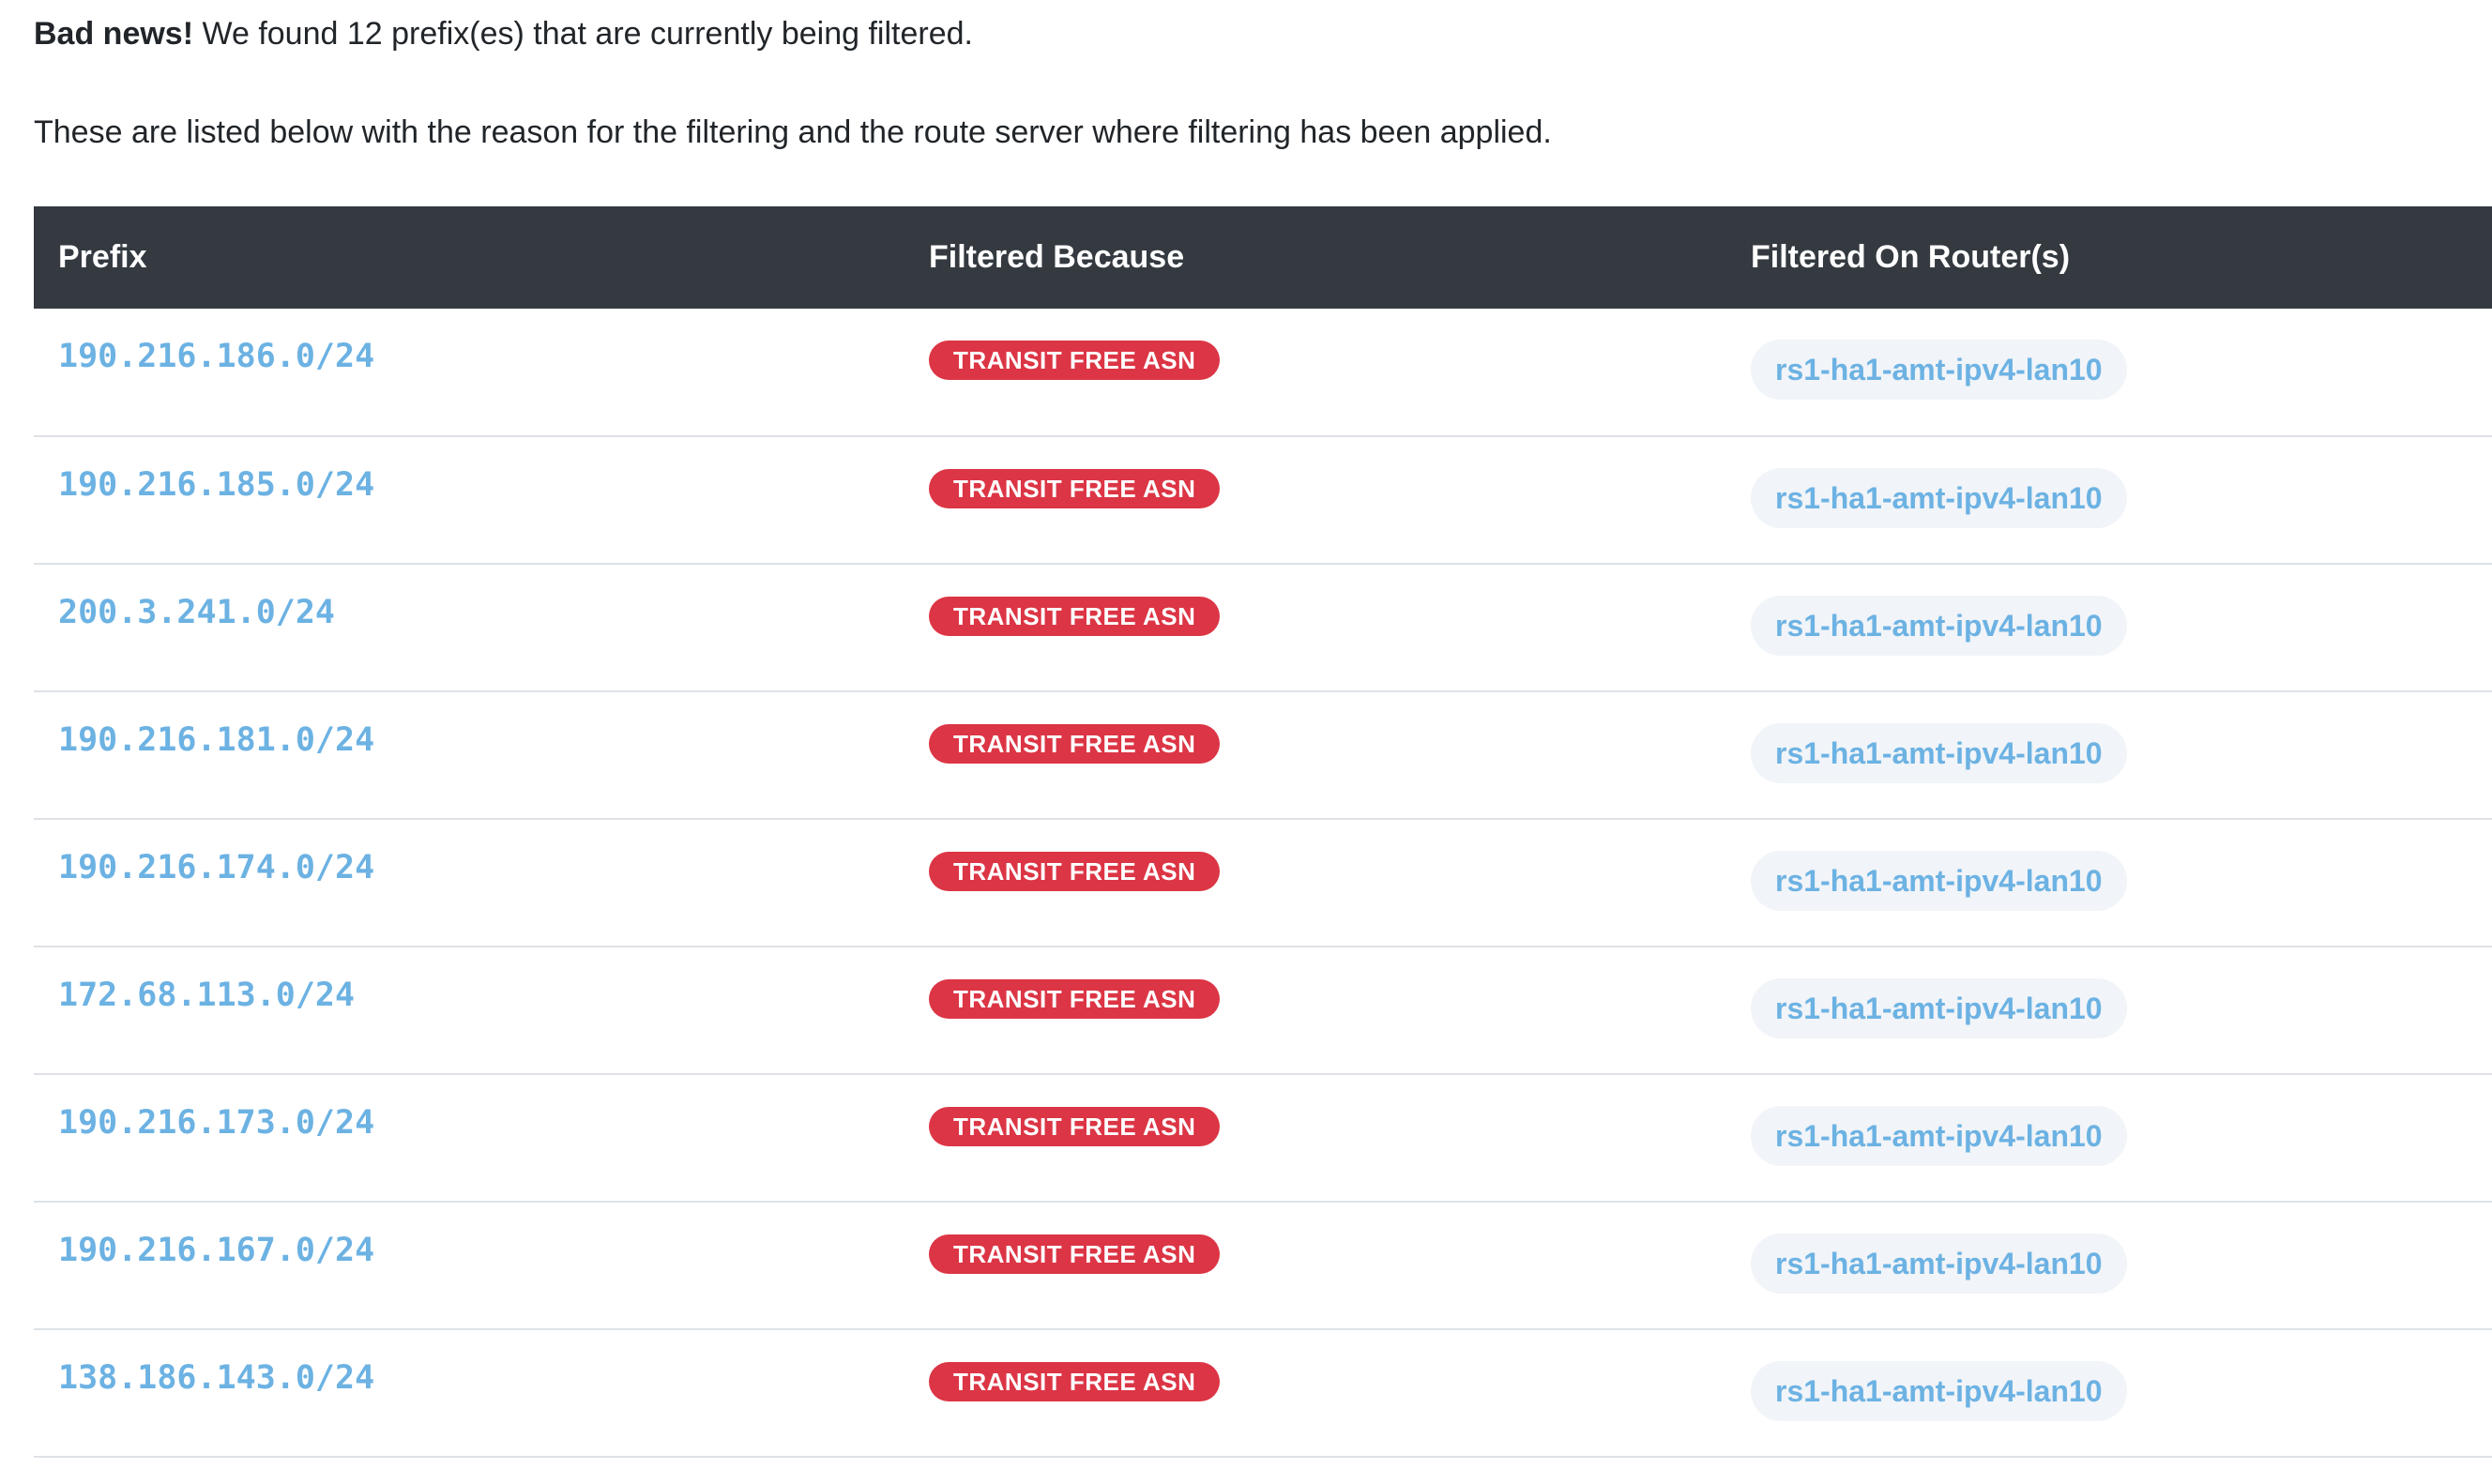 This screenshot has height=1484, width=2492. What do you see at coordinates (482, 500) in the screenshot?
I see `prefix-cell: 190.216.185.0/24` at bounding box center [482, 500].